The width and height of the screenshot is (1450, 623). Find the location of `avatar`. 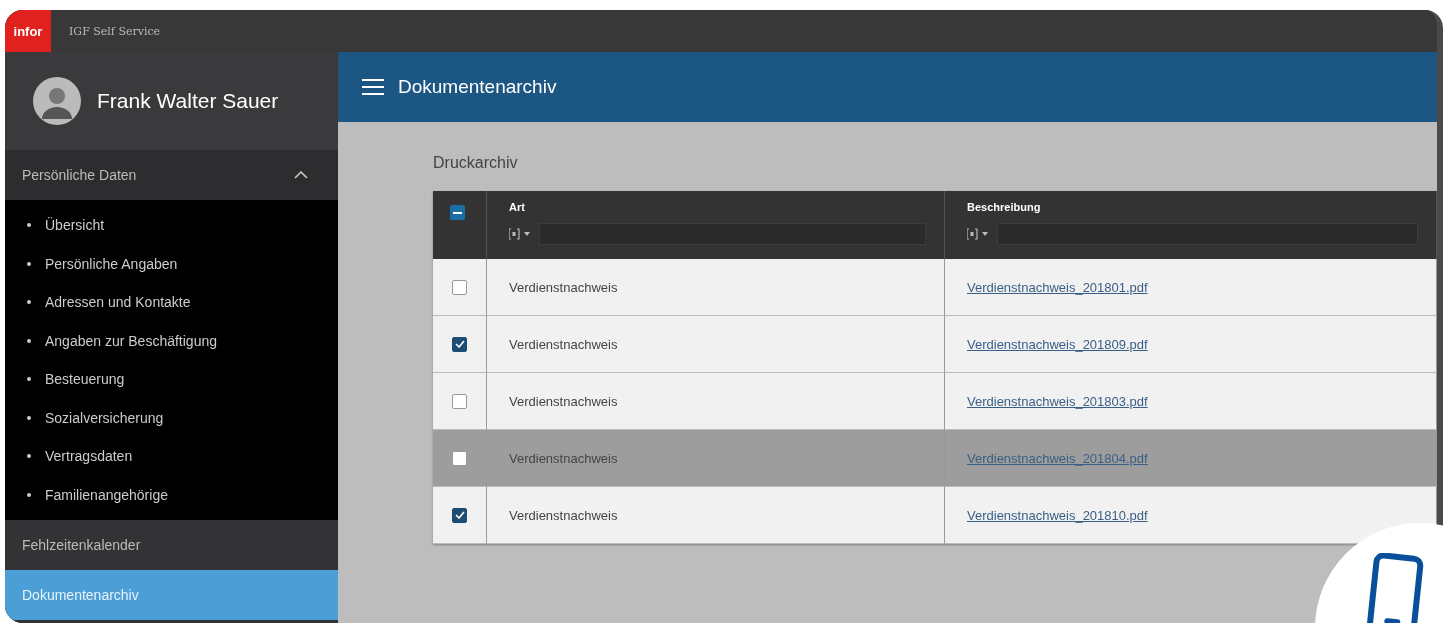

avatar is located at coordinates (57, 101).